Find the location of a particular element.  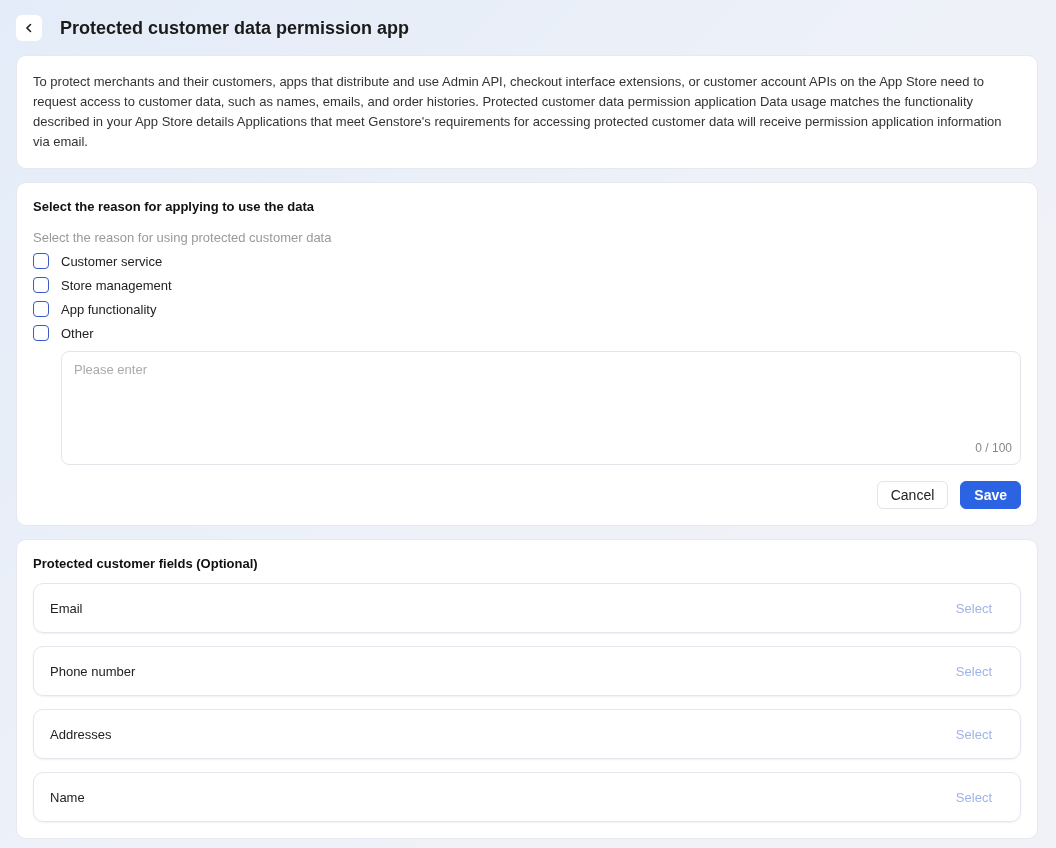

field-label: Addresses is located at coordinates (81, 734).